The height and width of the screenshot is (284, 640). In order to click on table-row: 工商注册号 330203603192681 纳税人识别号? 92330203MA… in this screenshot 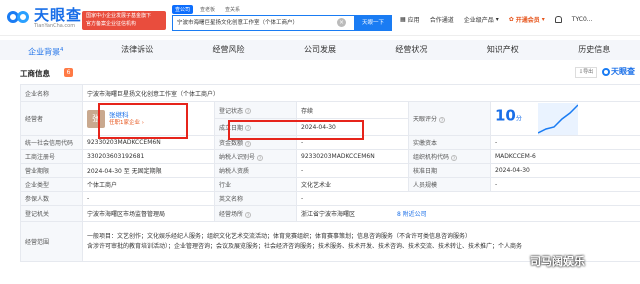, I will do `click(330, 156)`.